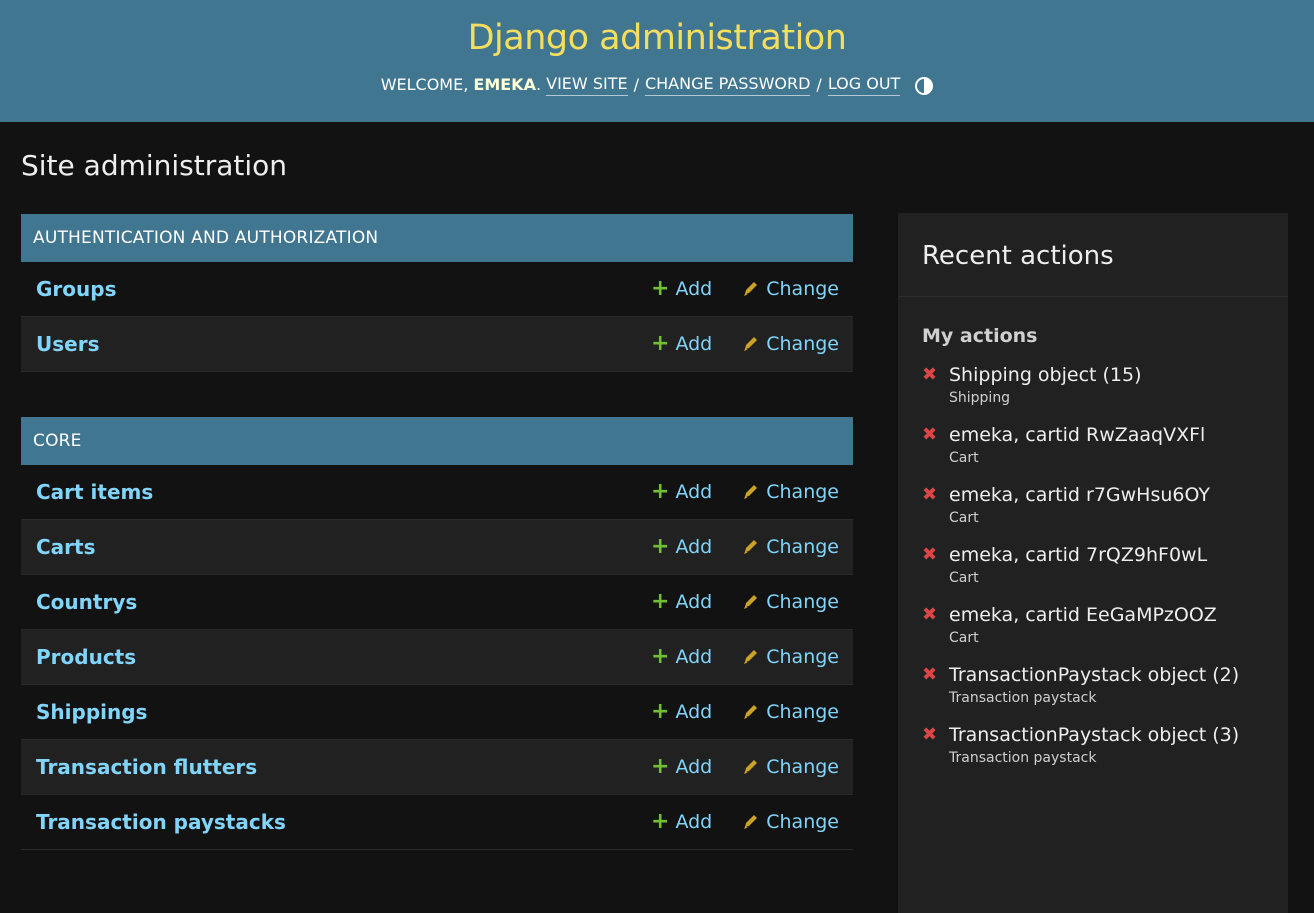 The image size is (1314, 913). Describe the element at coordinates (1093, 255) in the screenshot. I see `recent-actions-title: Recent actions` at that location.